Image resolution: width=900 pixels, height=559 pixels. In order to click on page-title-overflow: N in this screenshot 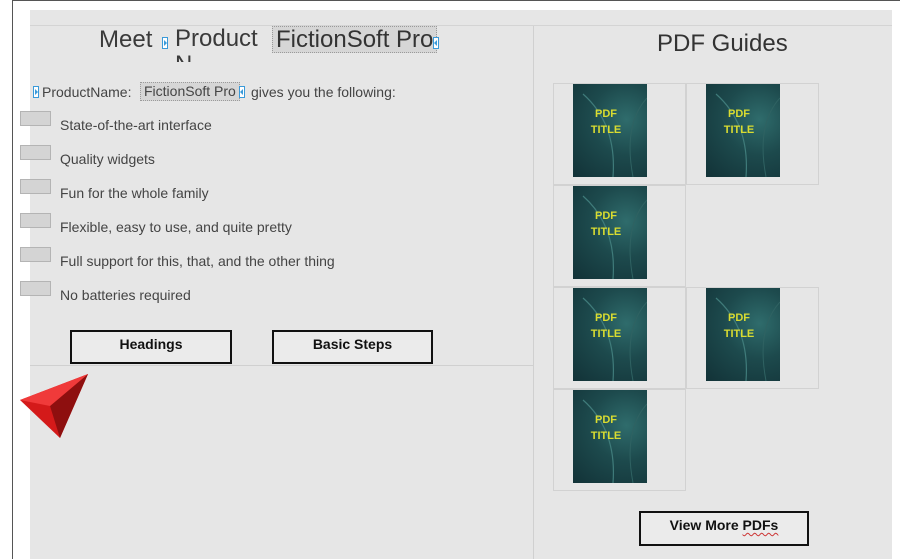, I will do `click(185, 57)`.